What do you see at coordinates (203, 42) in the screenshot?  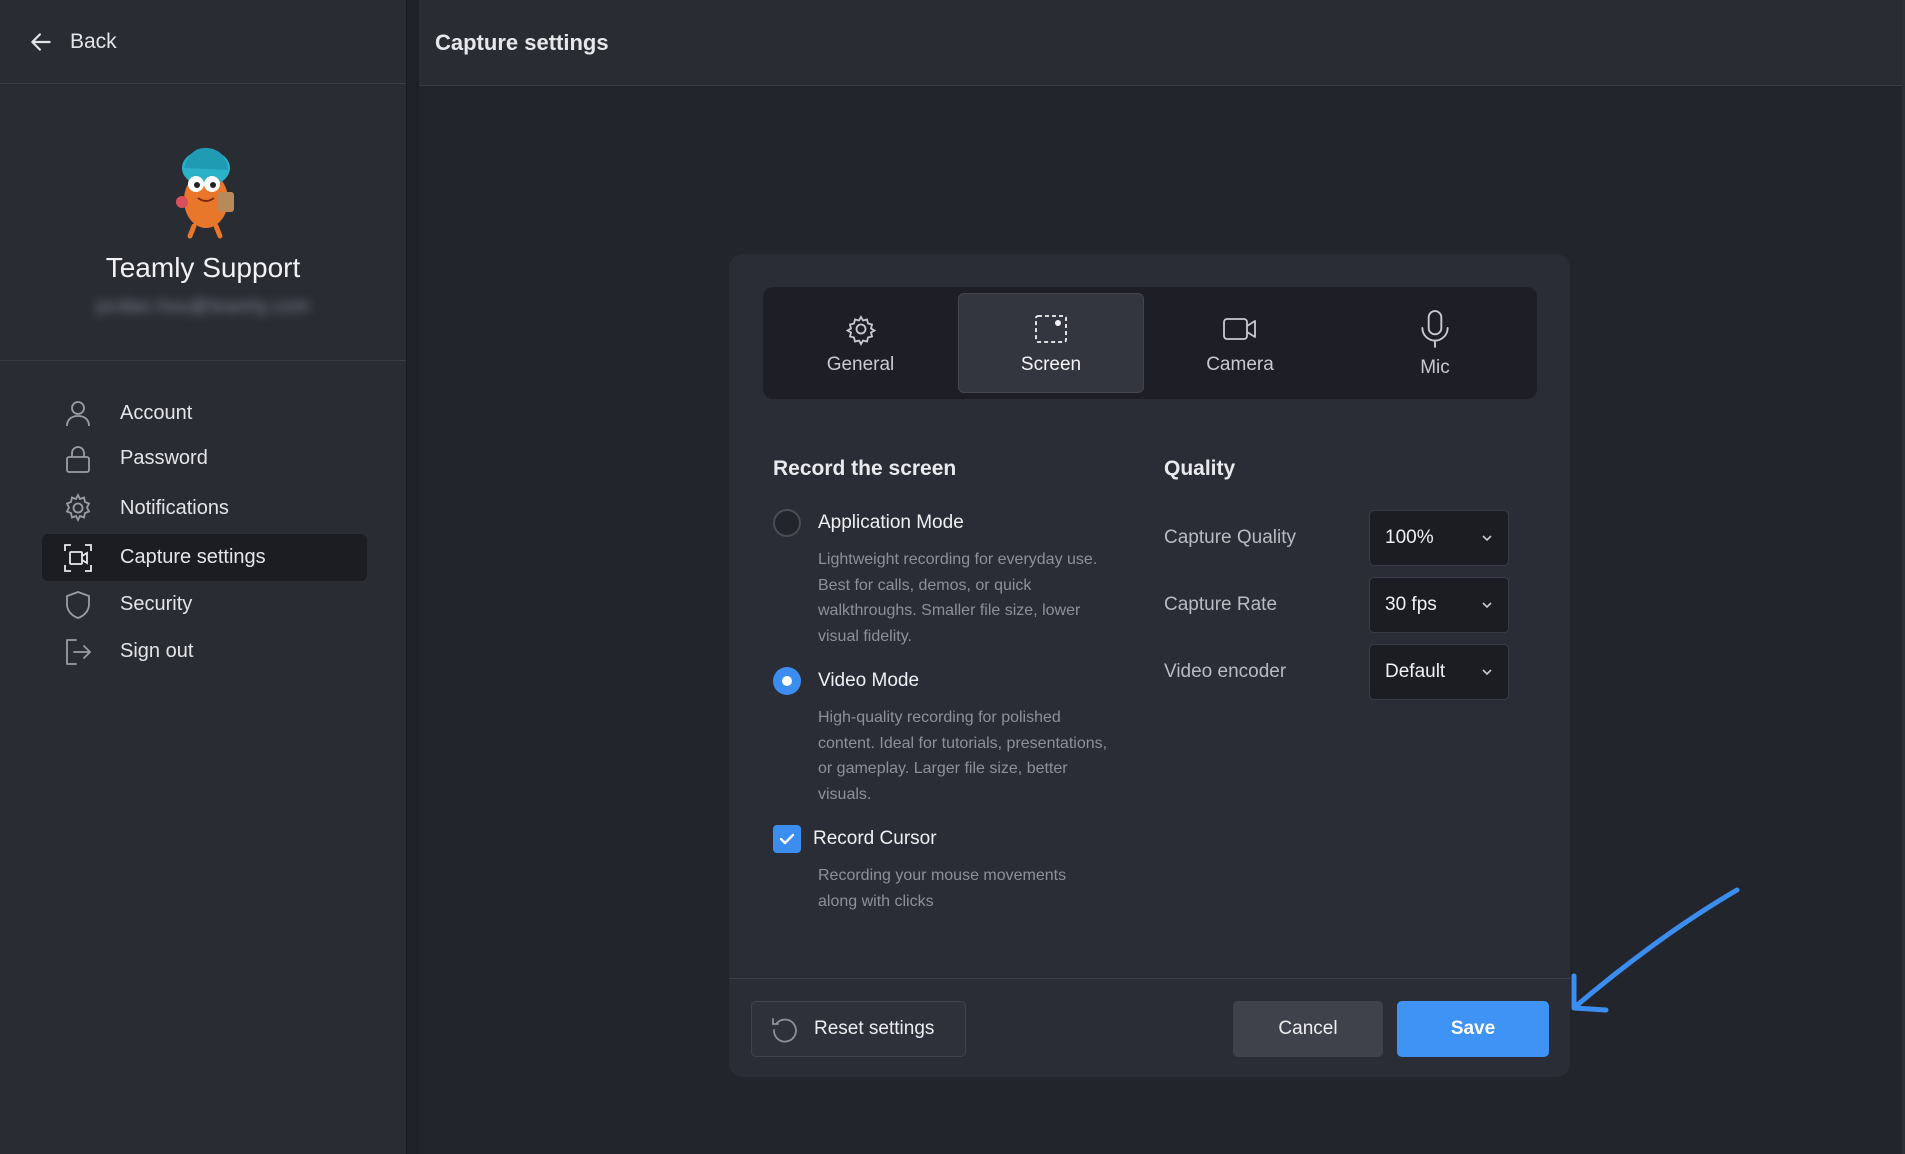 I see `back-button: Back` at bounding box center [203, 42].